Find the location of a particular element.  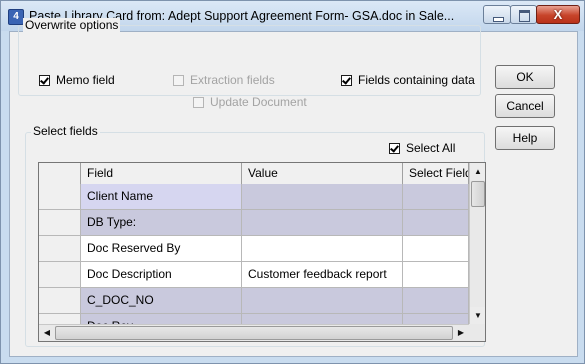

field-cell: Client Name is located at coordinates (161, 196).